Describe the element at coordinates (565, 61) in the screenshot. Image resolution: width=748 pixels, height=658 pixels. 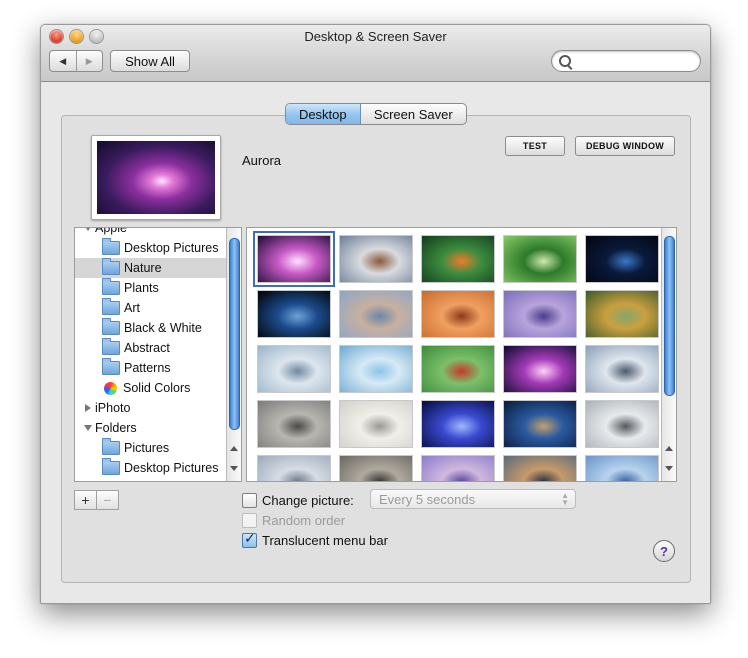
I see `search-icon` at that location.